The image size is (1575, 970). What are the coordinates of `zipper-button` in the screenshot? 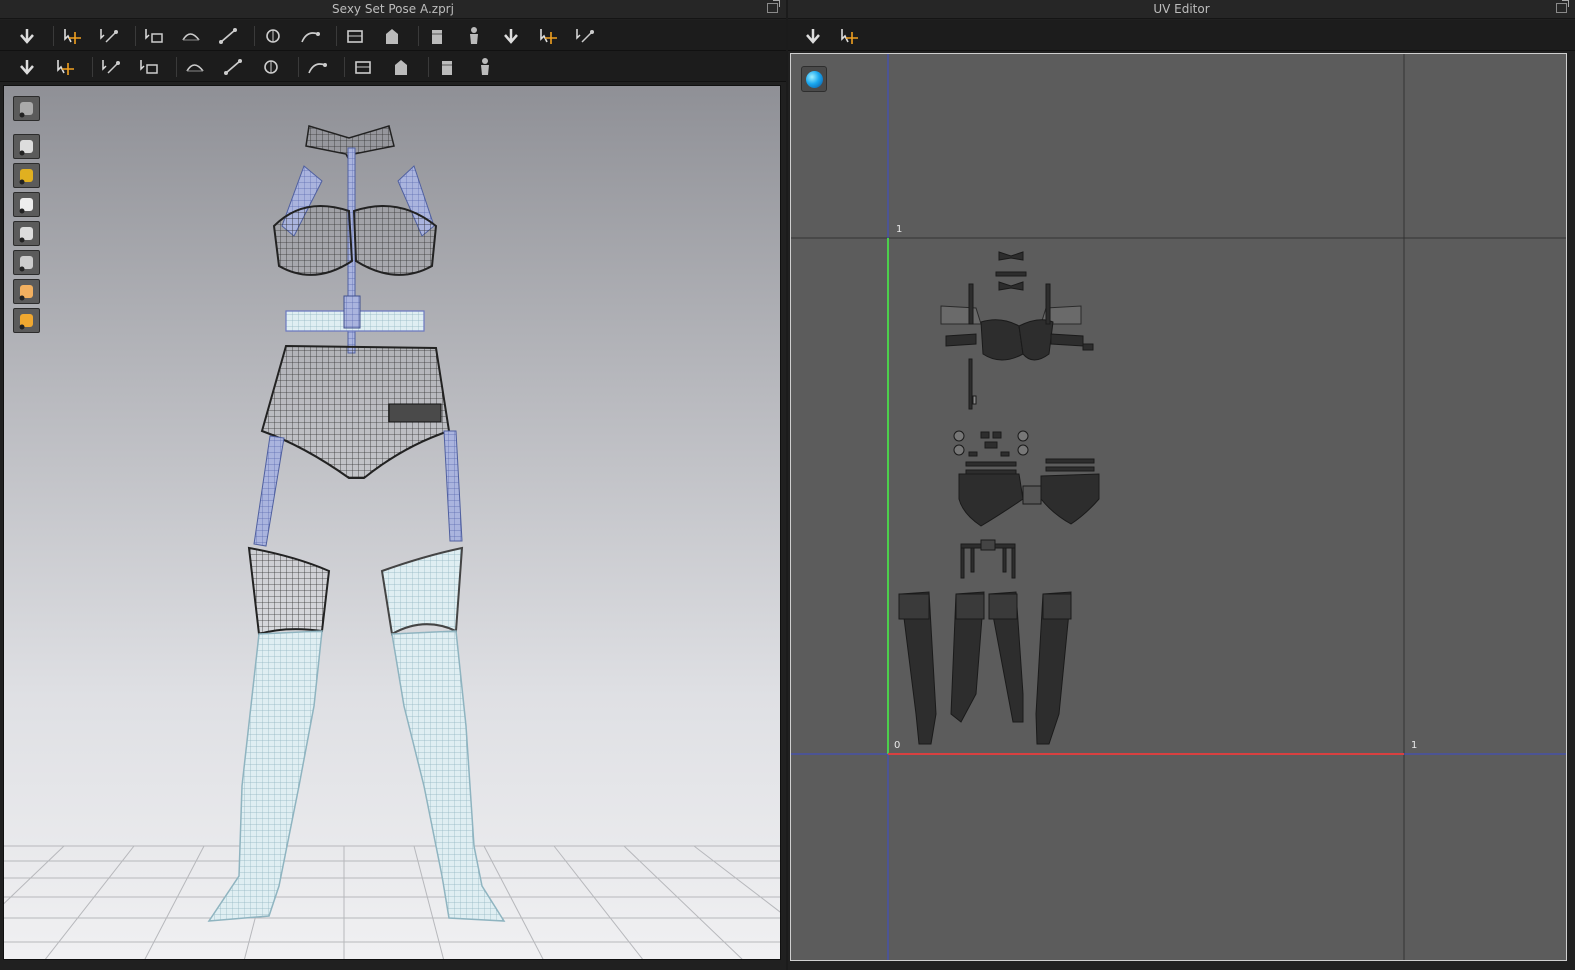 It's located at (363, 67).